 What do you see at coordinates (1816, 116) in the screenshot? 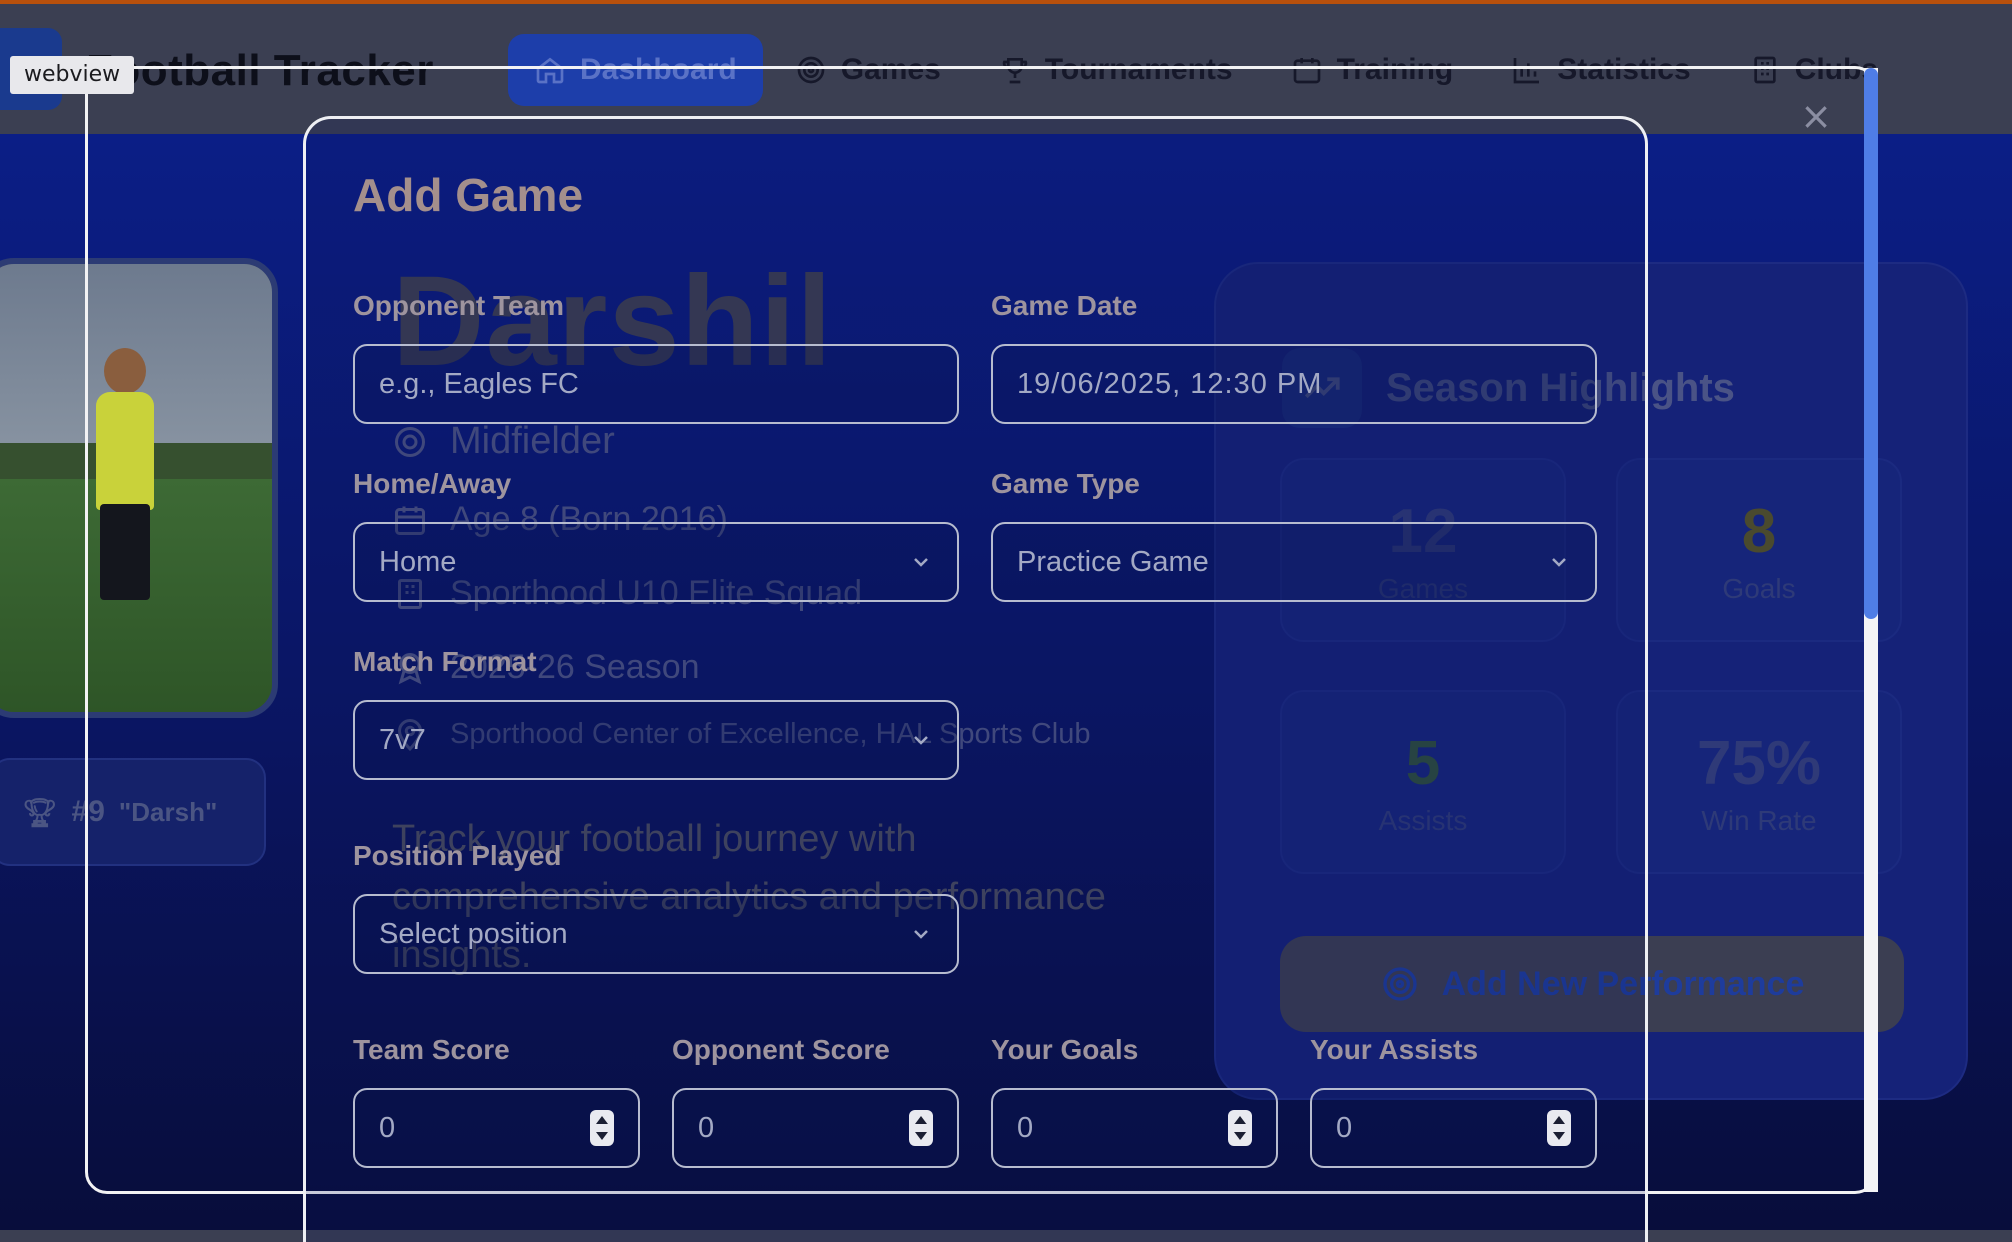
I see `close-icon: ×` at bounding box center [1816, 116].